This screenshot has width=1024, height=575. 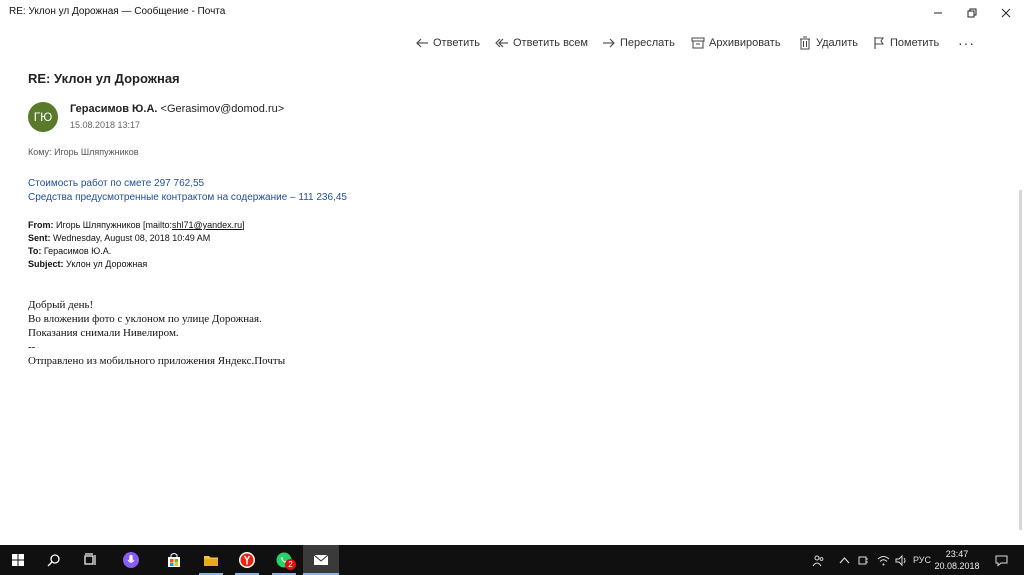 I want to click on close-button, so click(x=1006, y=13).